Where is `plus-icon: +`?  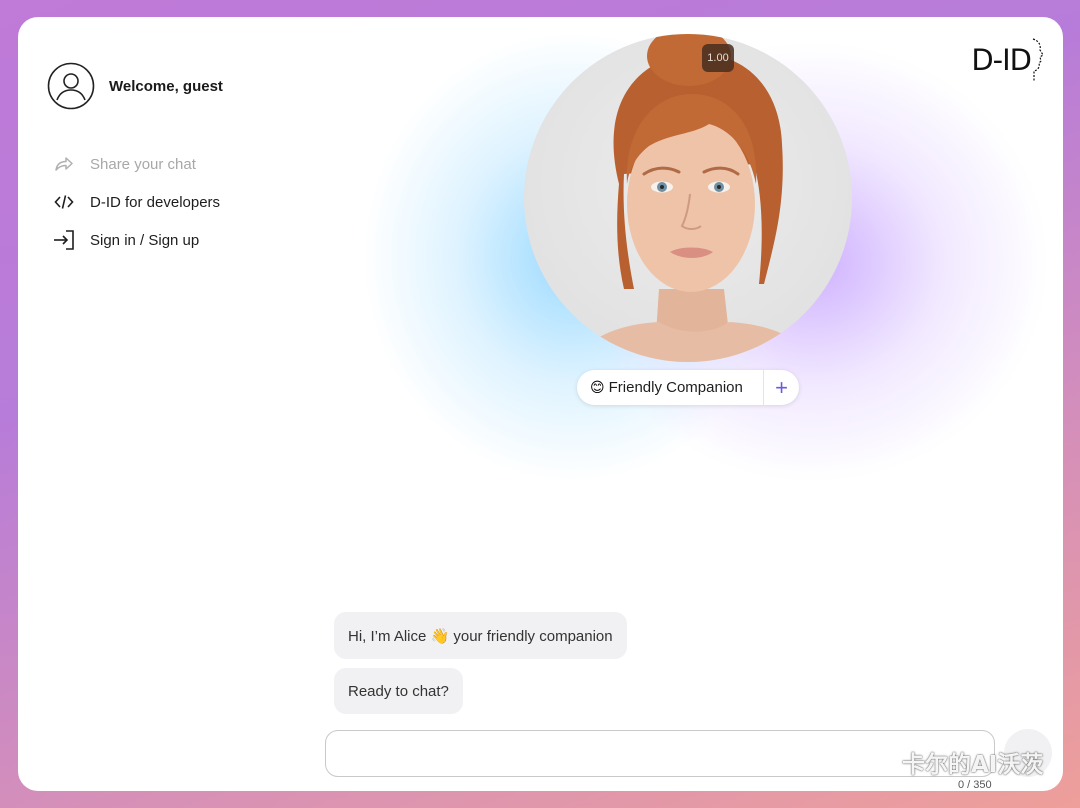
plus-icon: + is located at coordinates (781, 387).